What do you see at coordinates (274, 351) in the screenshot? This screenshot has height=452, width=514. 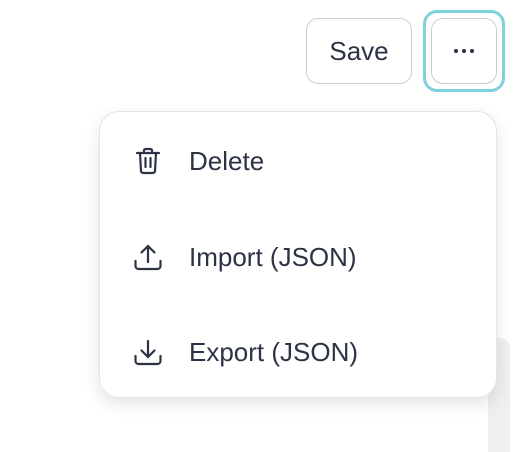 I see `menu-item-label: Export (JSON)` at bounding box center [274, 351].